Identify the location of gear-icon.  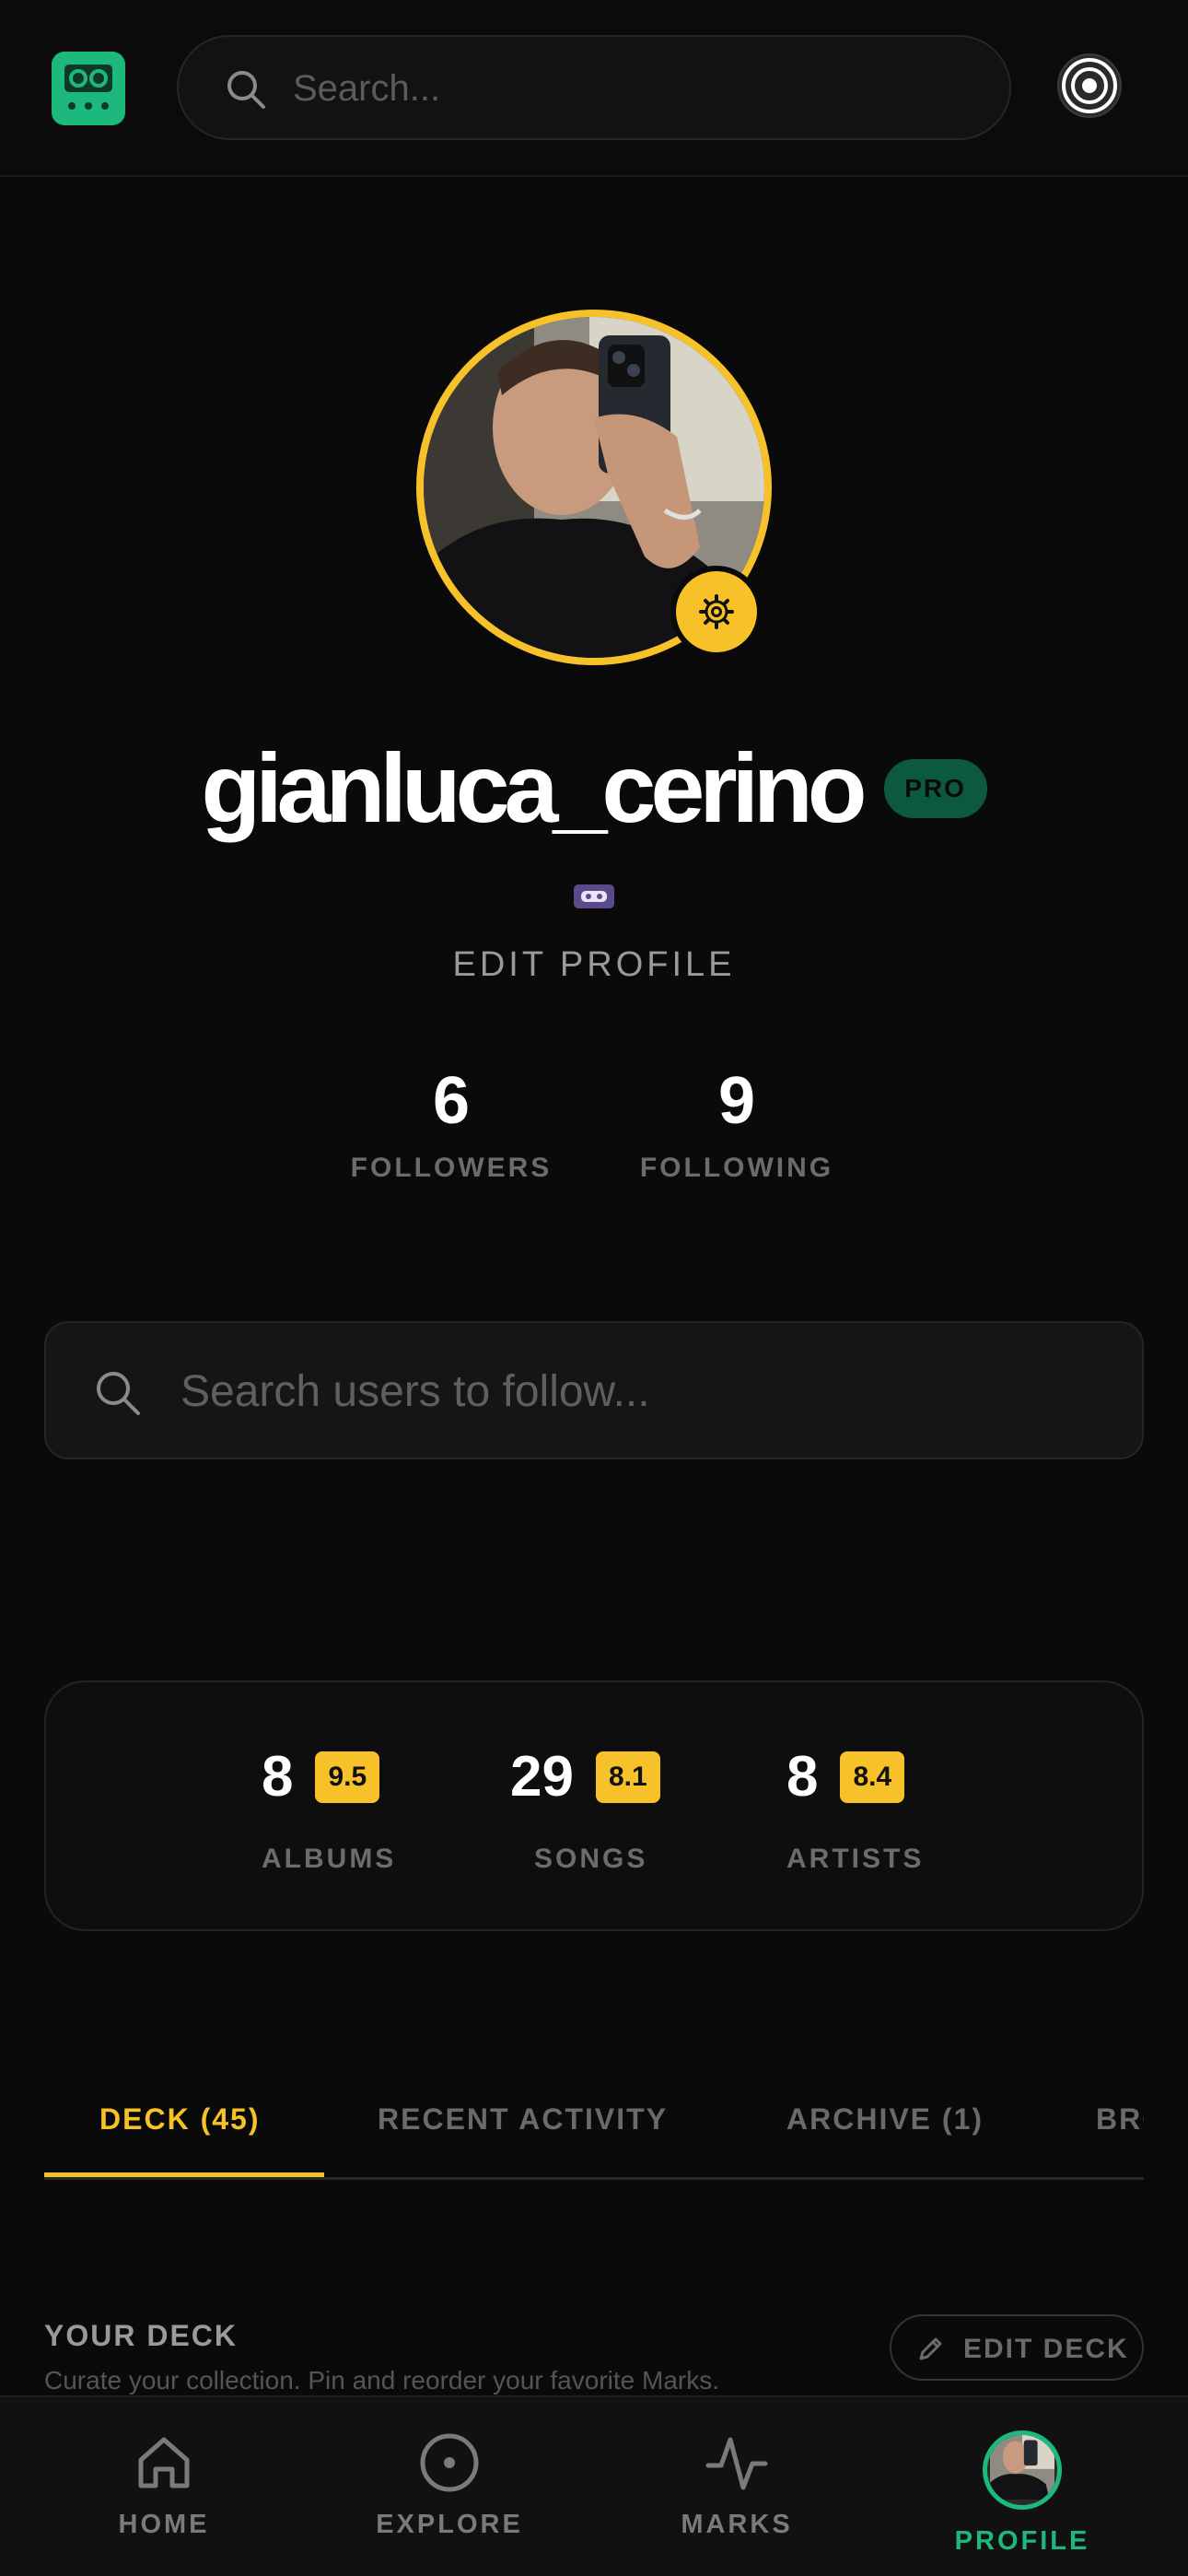
(716, 611).